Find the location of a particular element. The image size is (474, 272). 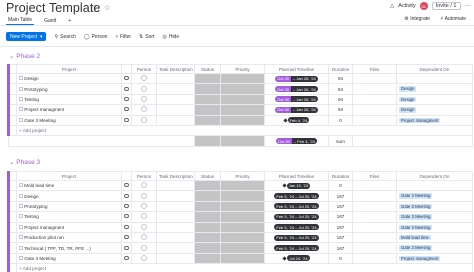

column-header-status: Status is located at coordinates (207, 176).